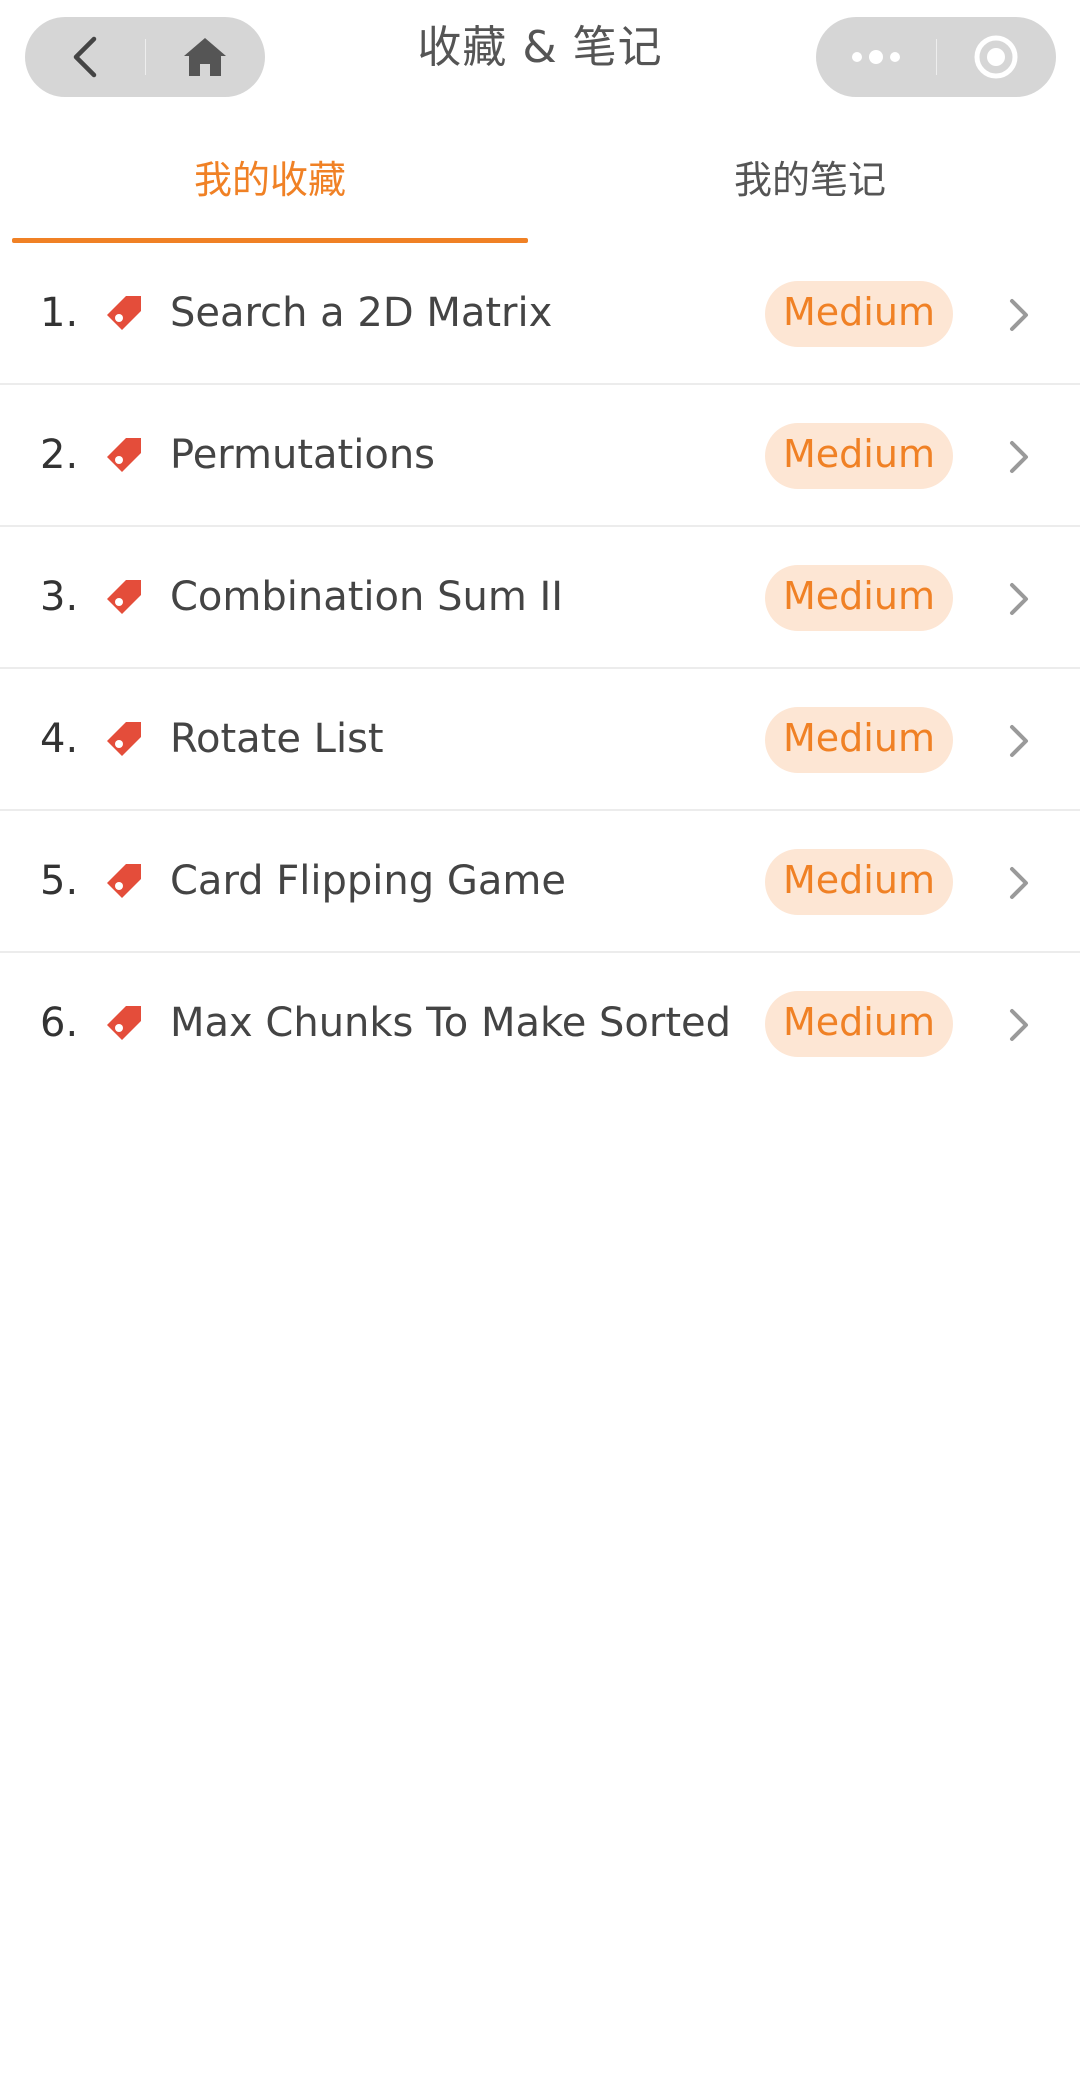  Describe the element at coordinates (451, 1023) in the screenshot. I see `problem-title: Max Chunks To Make Sorted` at that location.